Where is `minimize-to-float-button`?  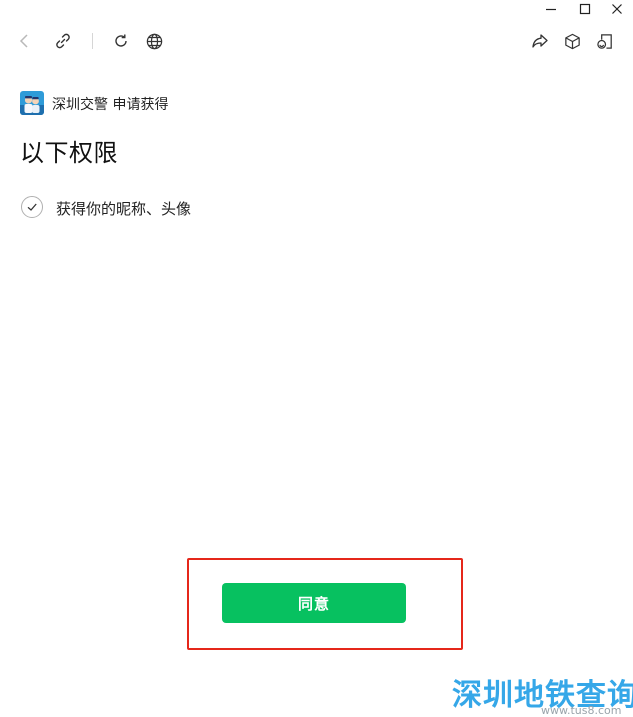 minimize-to-float-button is located at coordinates (605, 41).